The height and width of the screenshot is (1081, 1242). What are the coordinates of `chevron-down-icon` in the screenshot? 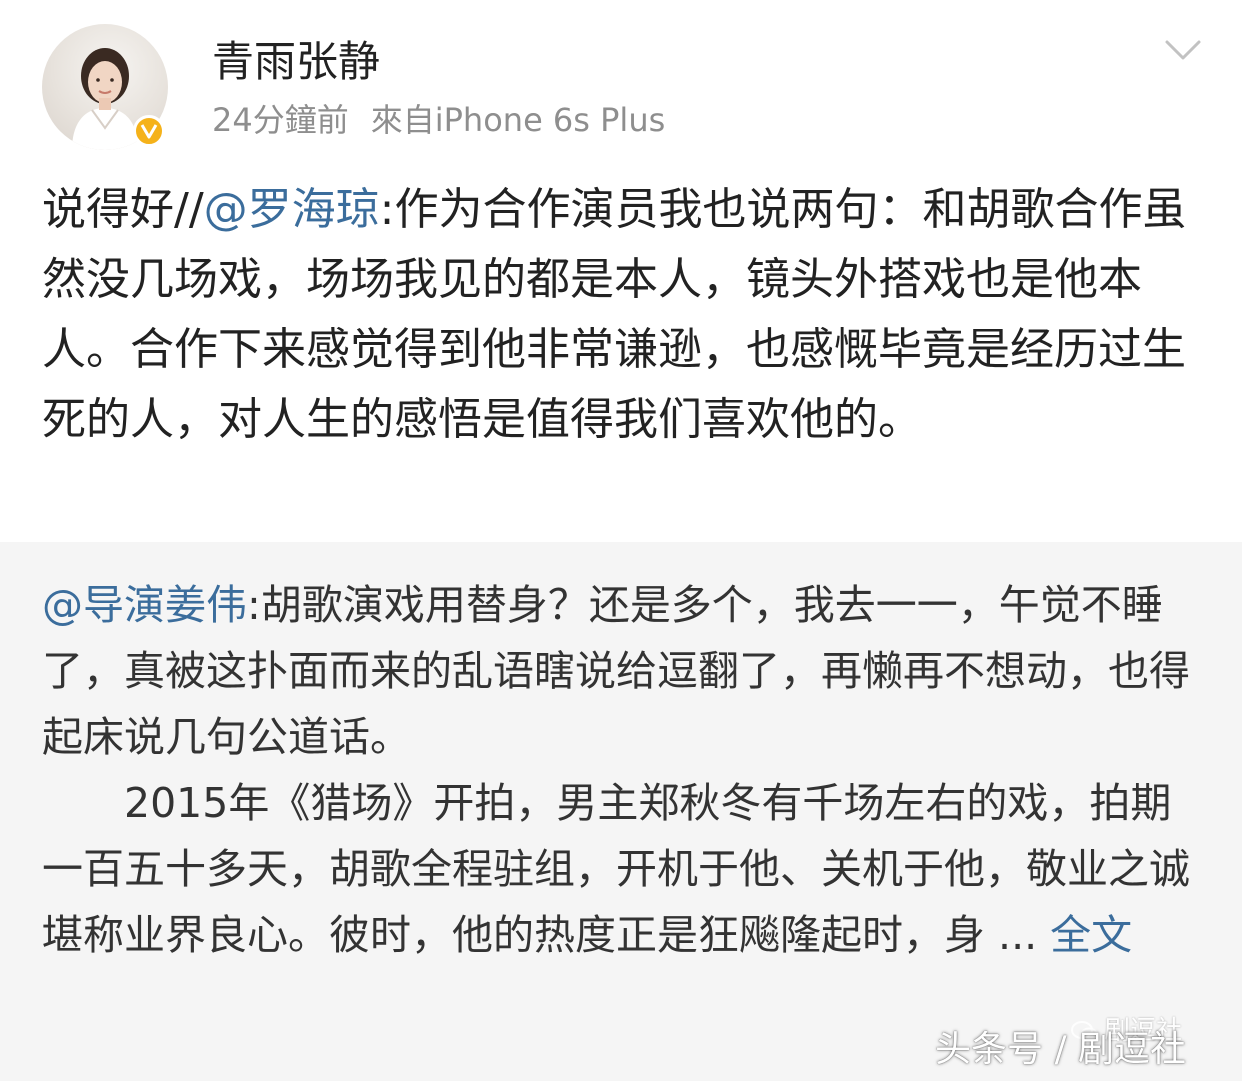 It's located at (1183, 50).